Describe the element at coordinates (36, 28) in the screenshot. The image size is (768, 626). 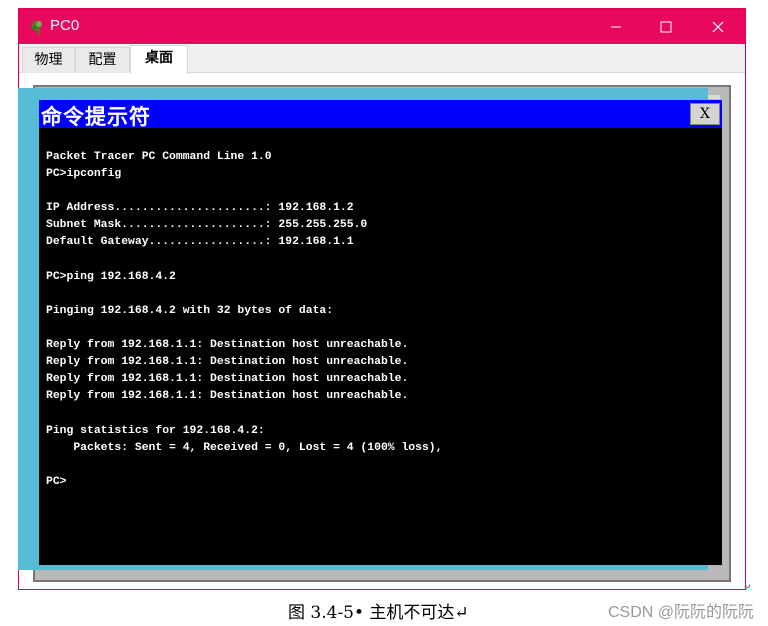
I see `network-pc-icon` at that location.